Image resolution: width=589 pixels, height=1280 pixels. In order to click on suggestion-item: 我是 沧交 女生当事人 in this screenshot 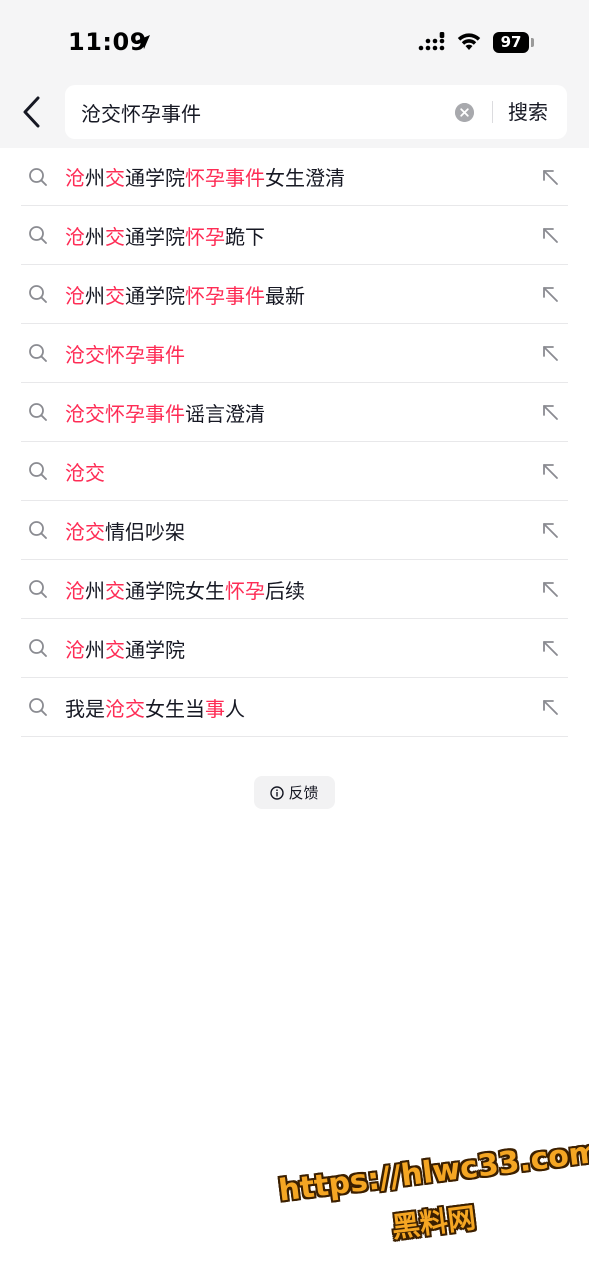, I will do `click(294, 707)`.